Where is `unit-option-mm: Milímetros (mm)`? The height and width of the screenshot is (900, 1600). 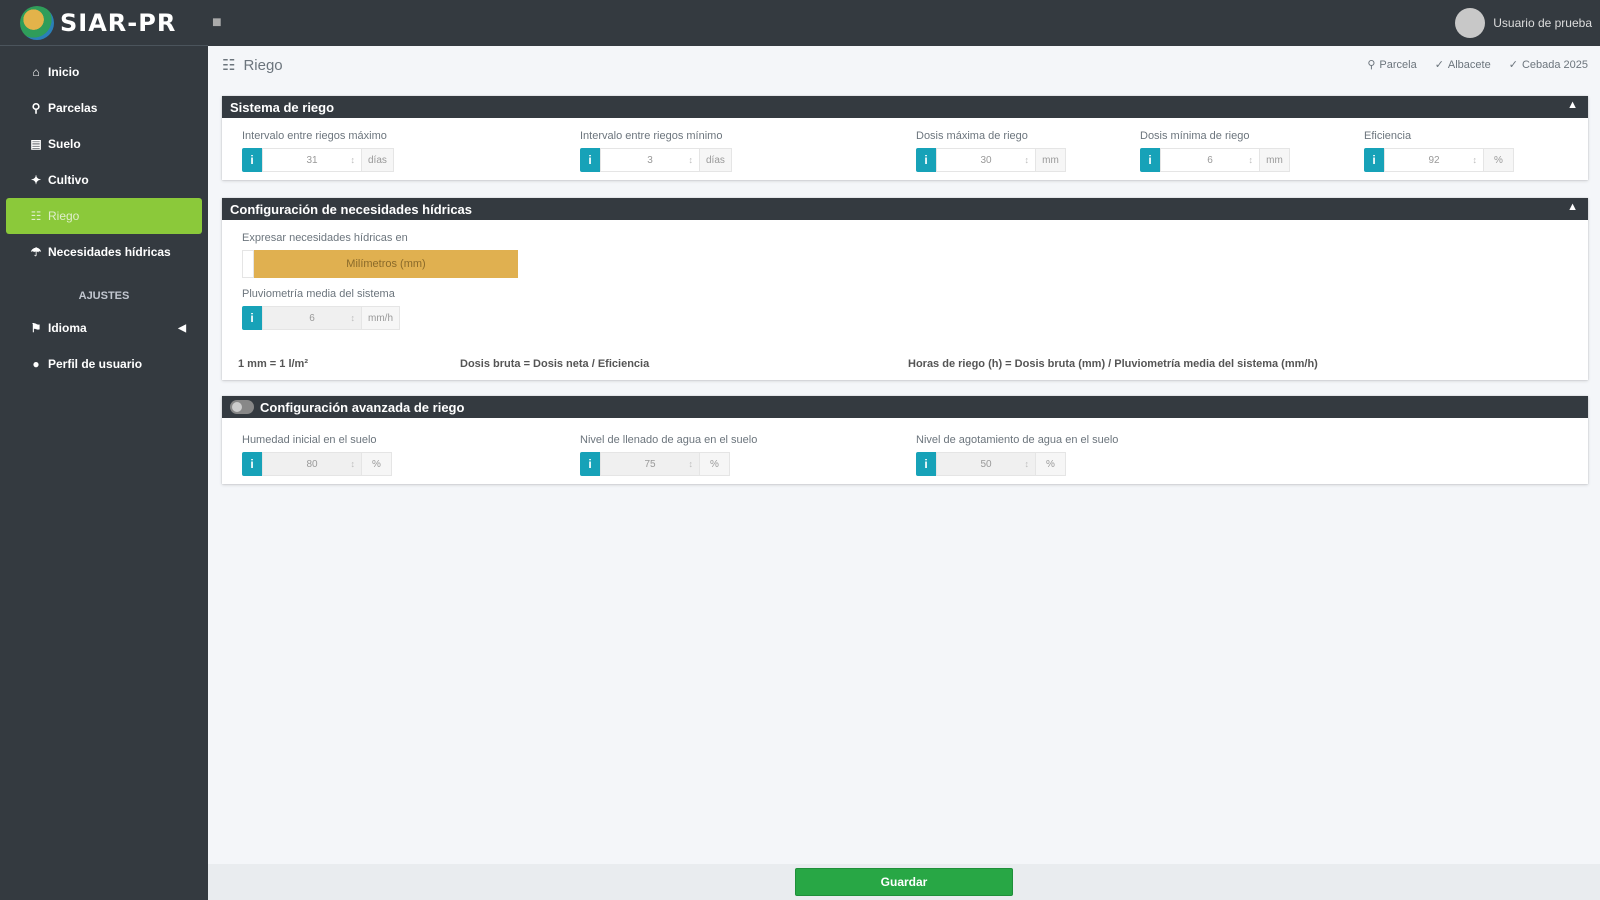
unit-option-mm: Milímetros (mm) is located at coordinates (386, 264).